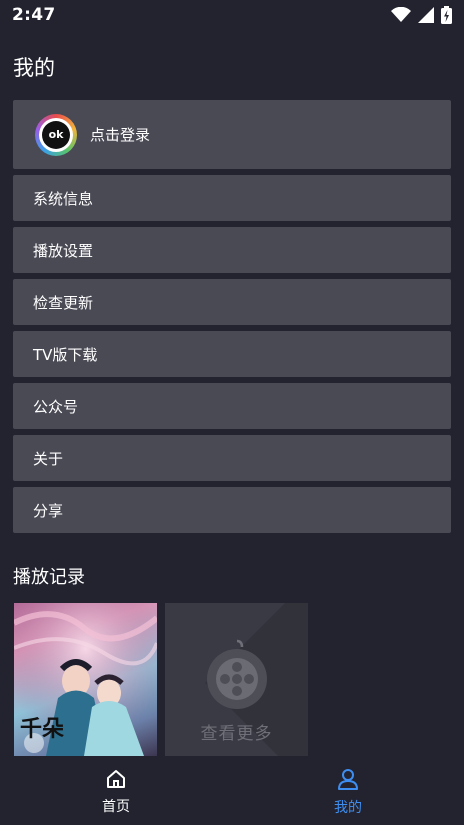 This screenshot has height=825, width=464. What do you see at coordinates (161, 679) in the screenshot?
I see `history-list: 千朵 查看更多` at bounding box center [161, 679].